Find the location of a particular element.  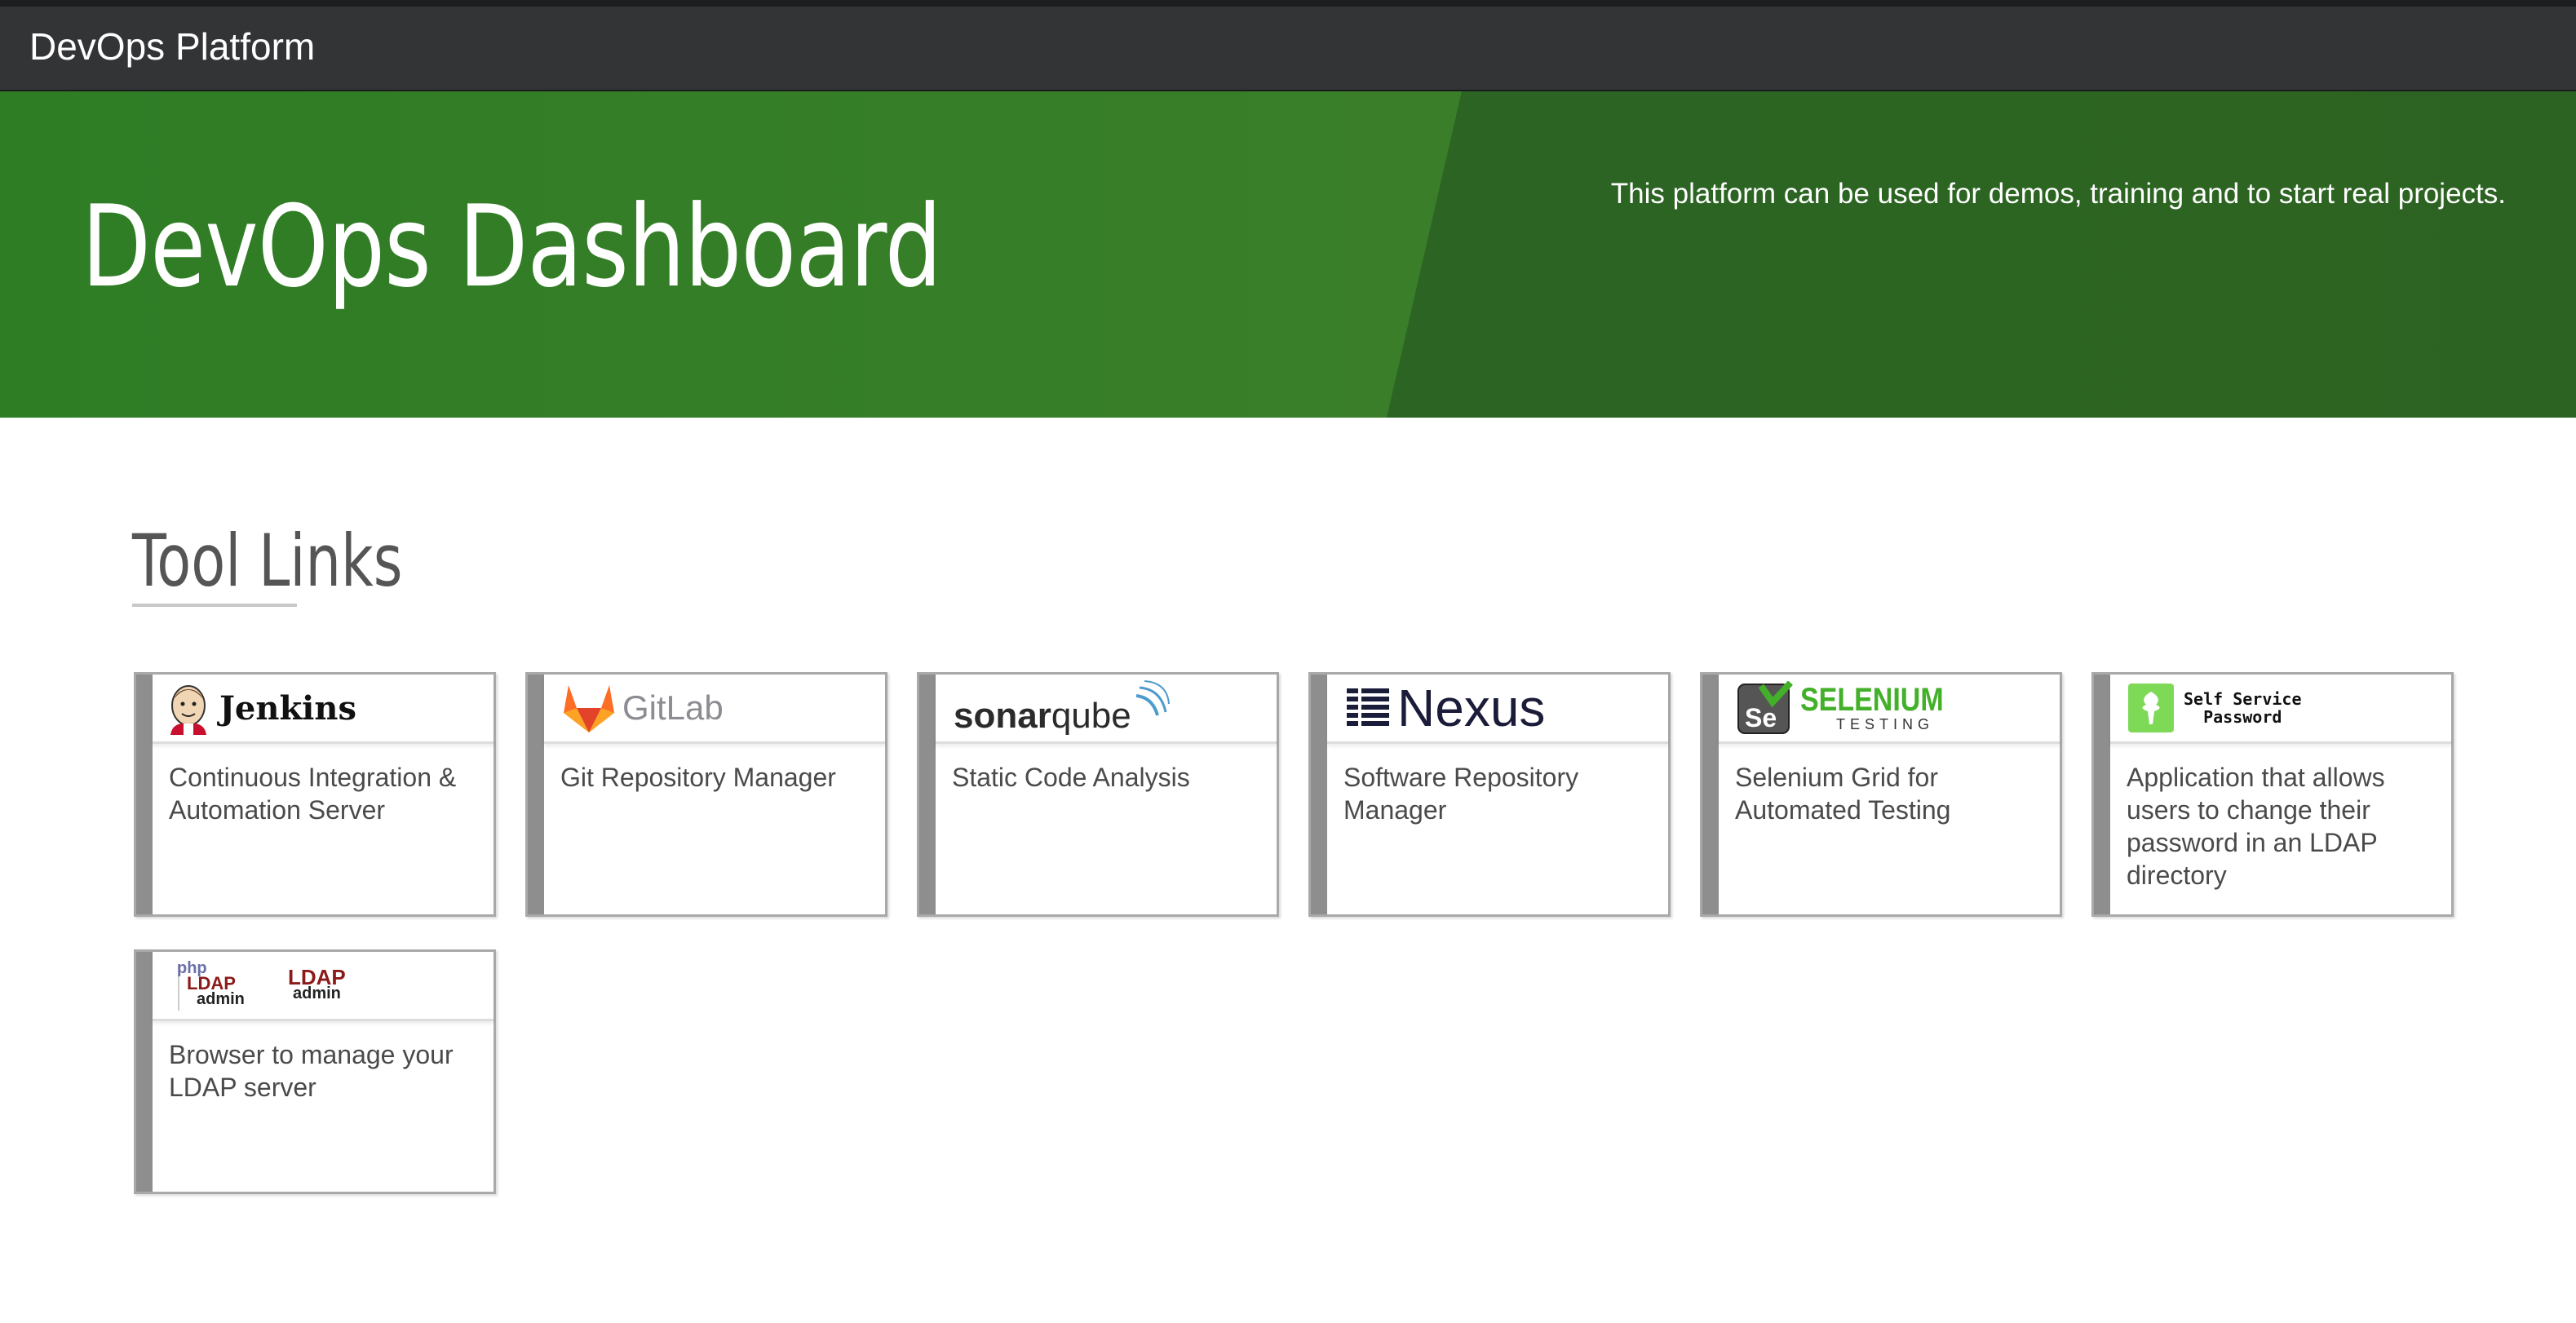

card-logo: php LDAP admin LDAP admin is located at coordinates (323, 986).